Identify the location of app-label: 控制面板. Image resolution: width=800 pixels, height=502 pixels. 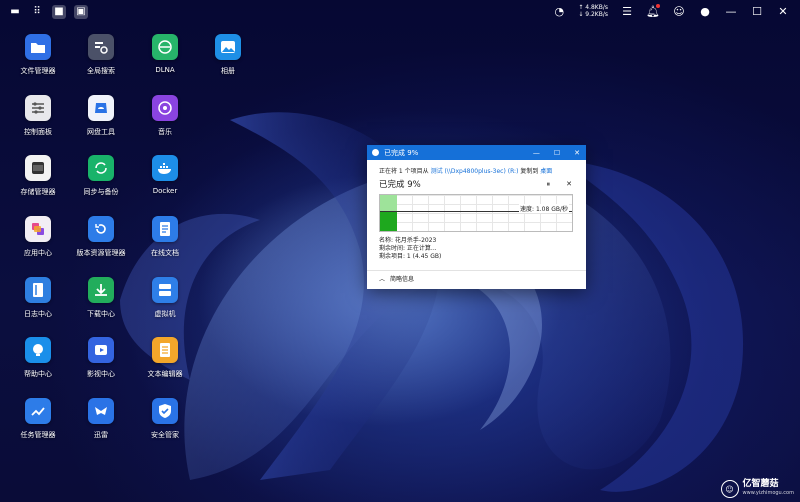
(38, 132).